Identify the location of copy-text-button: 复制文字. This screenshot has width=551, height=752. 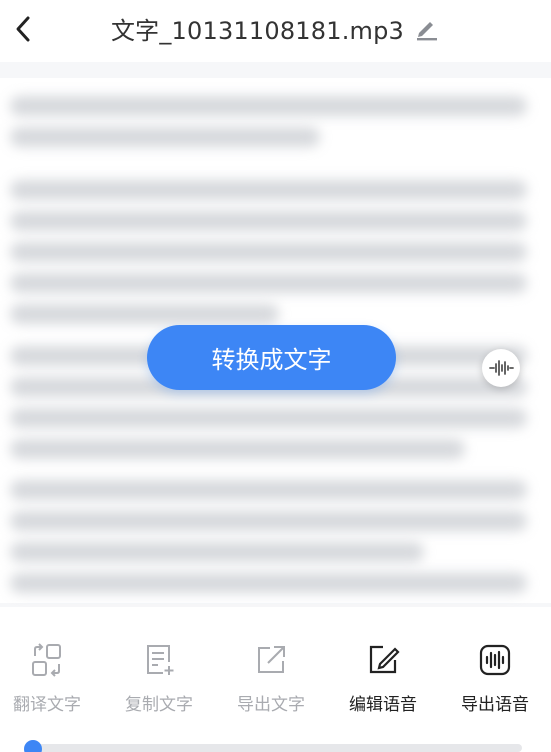
(159, 670).